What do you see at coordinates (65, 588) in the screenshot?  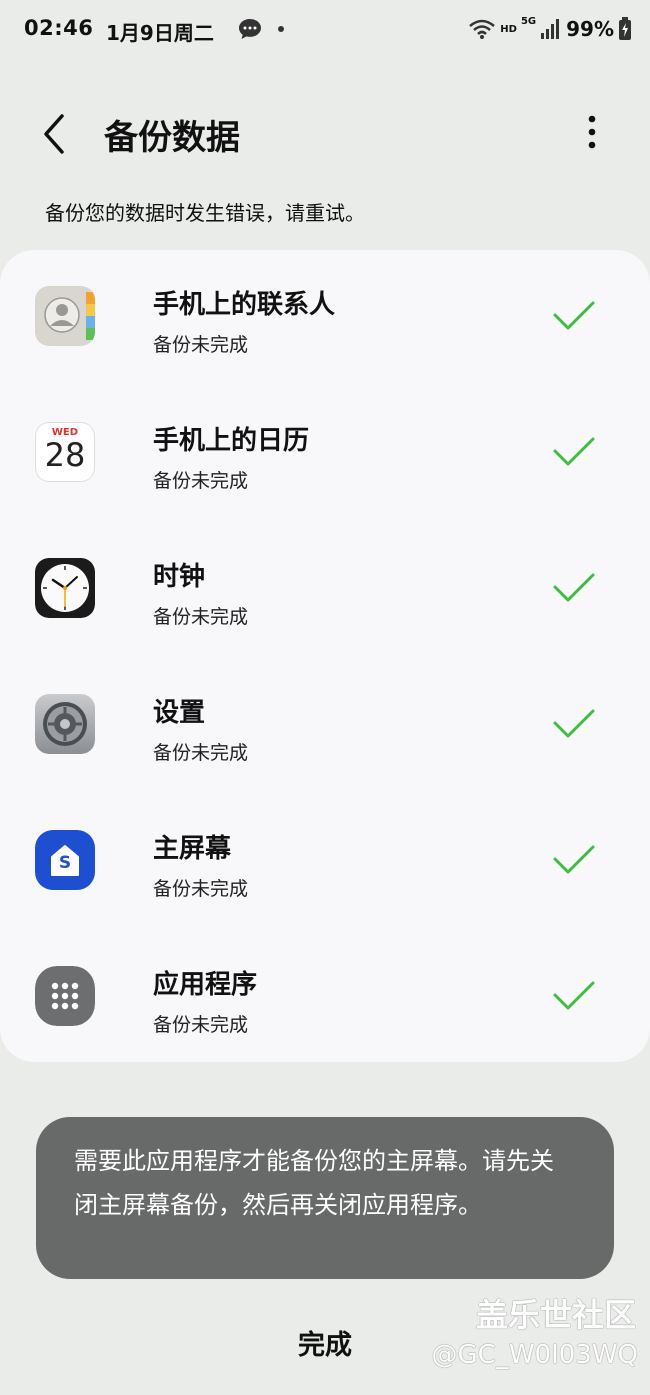 I see `clock-icon` at bounding box center [65, 588].